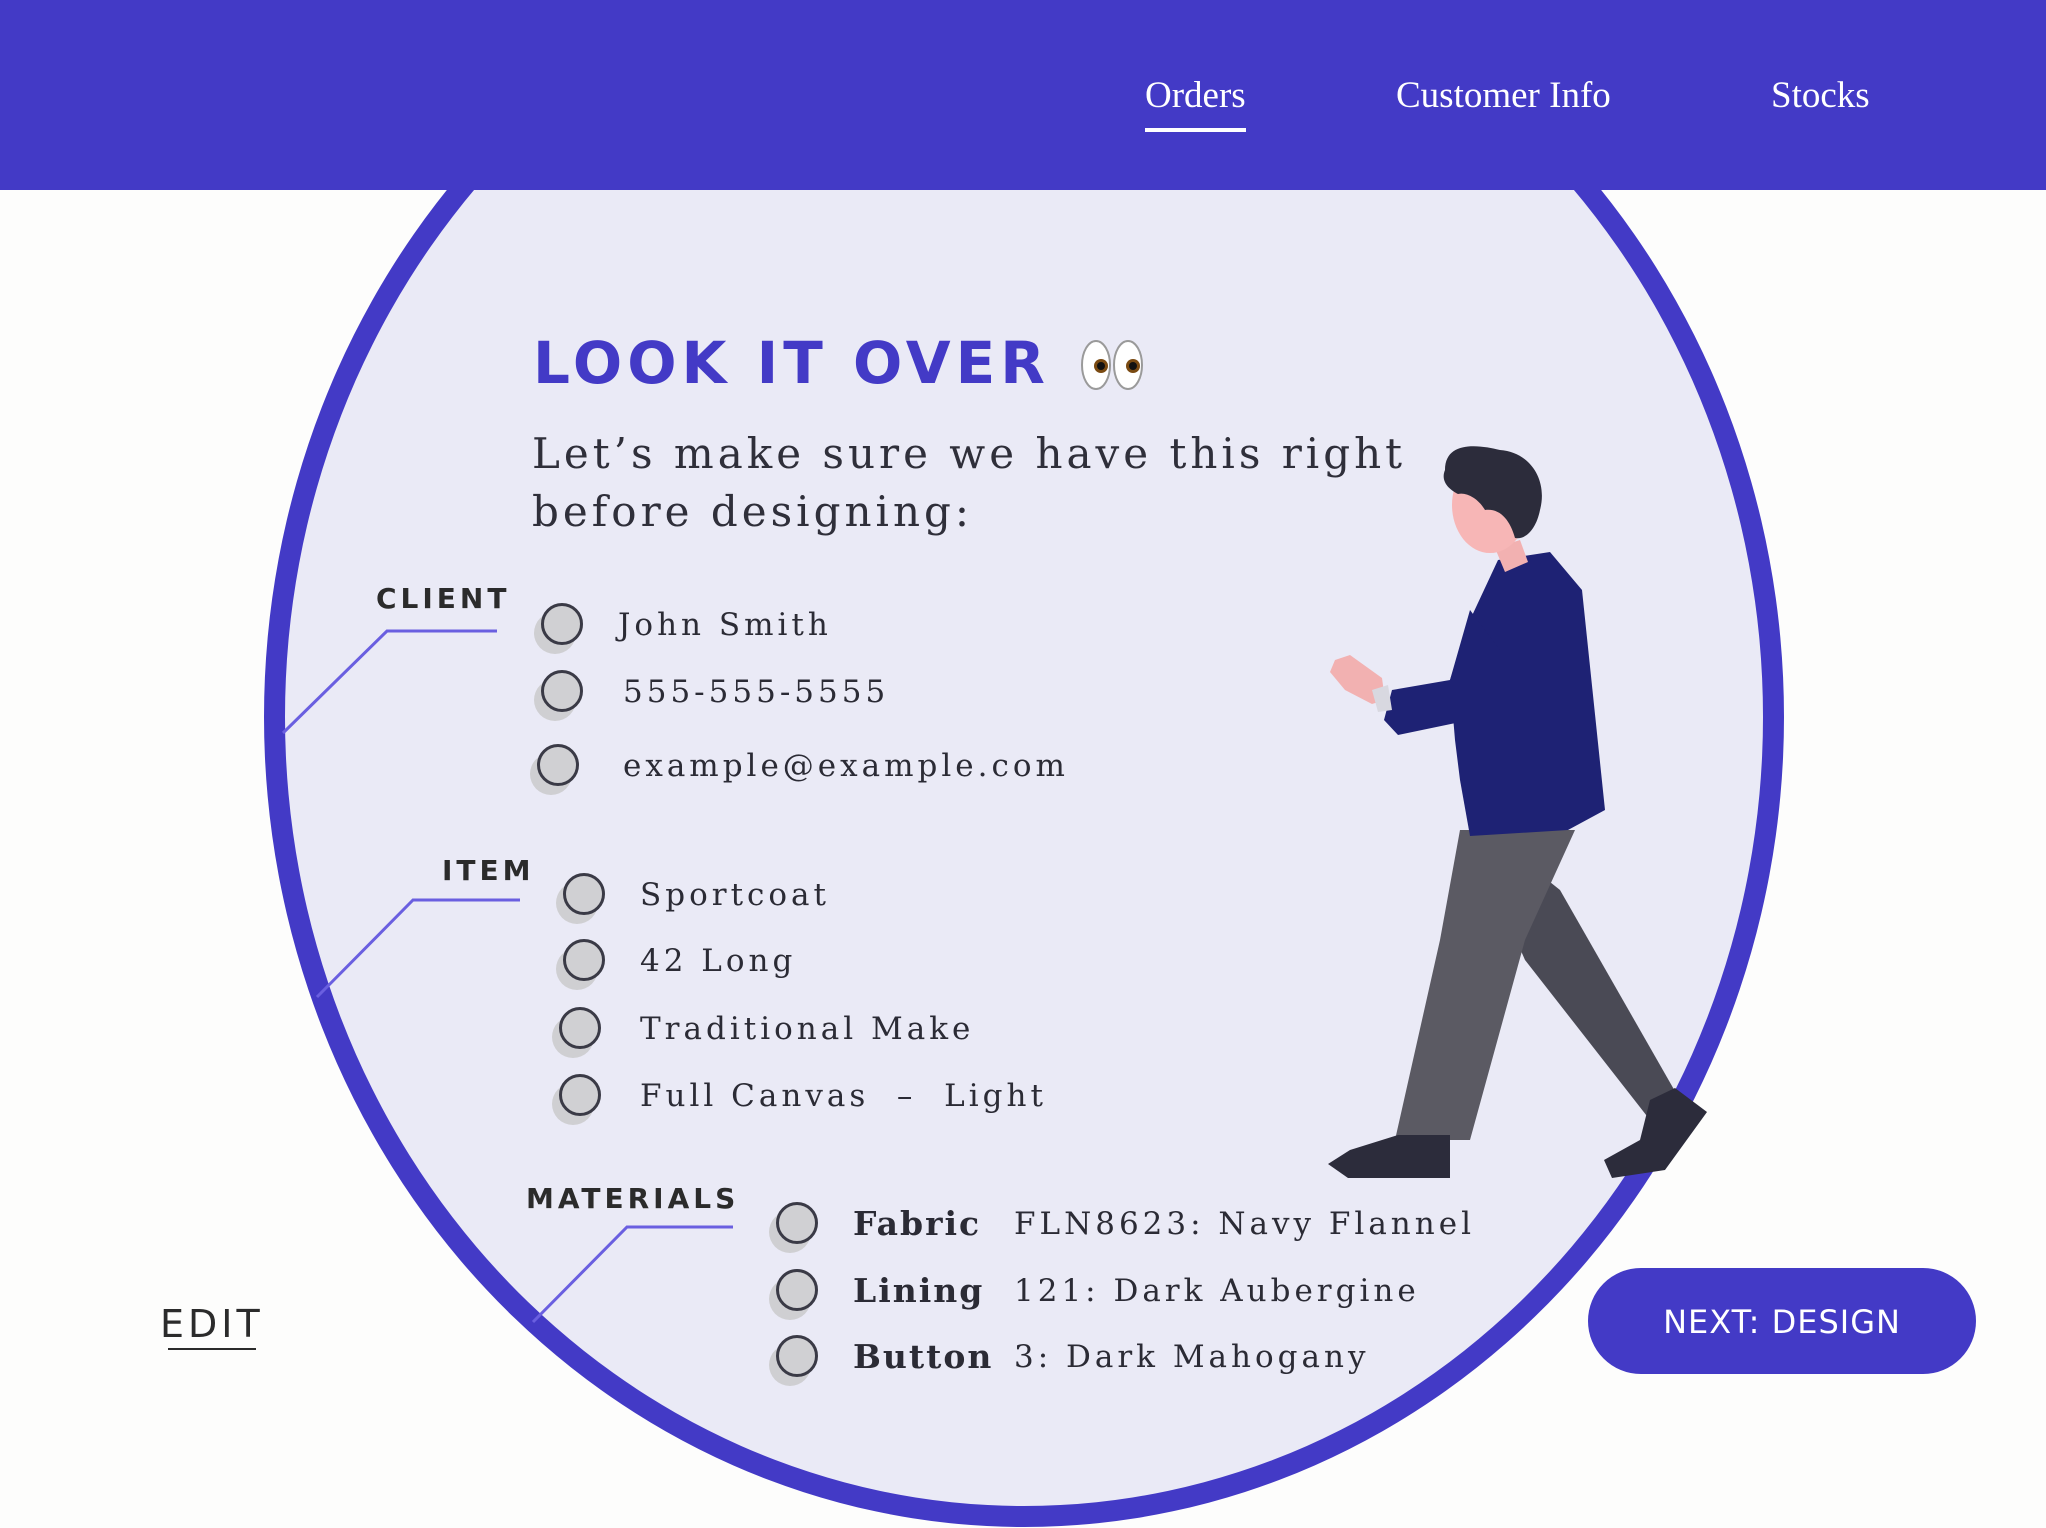  What do you see at coordinates (1217, 1291) in the screenshot?
I see `material-lining-value: 121: Dark Aubergine` at bounding box center [1217, 1291].